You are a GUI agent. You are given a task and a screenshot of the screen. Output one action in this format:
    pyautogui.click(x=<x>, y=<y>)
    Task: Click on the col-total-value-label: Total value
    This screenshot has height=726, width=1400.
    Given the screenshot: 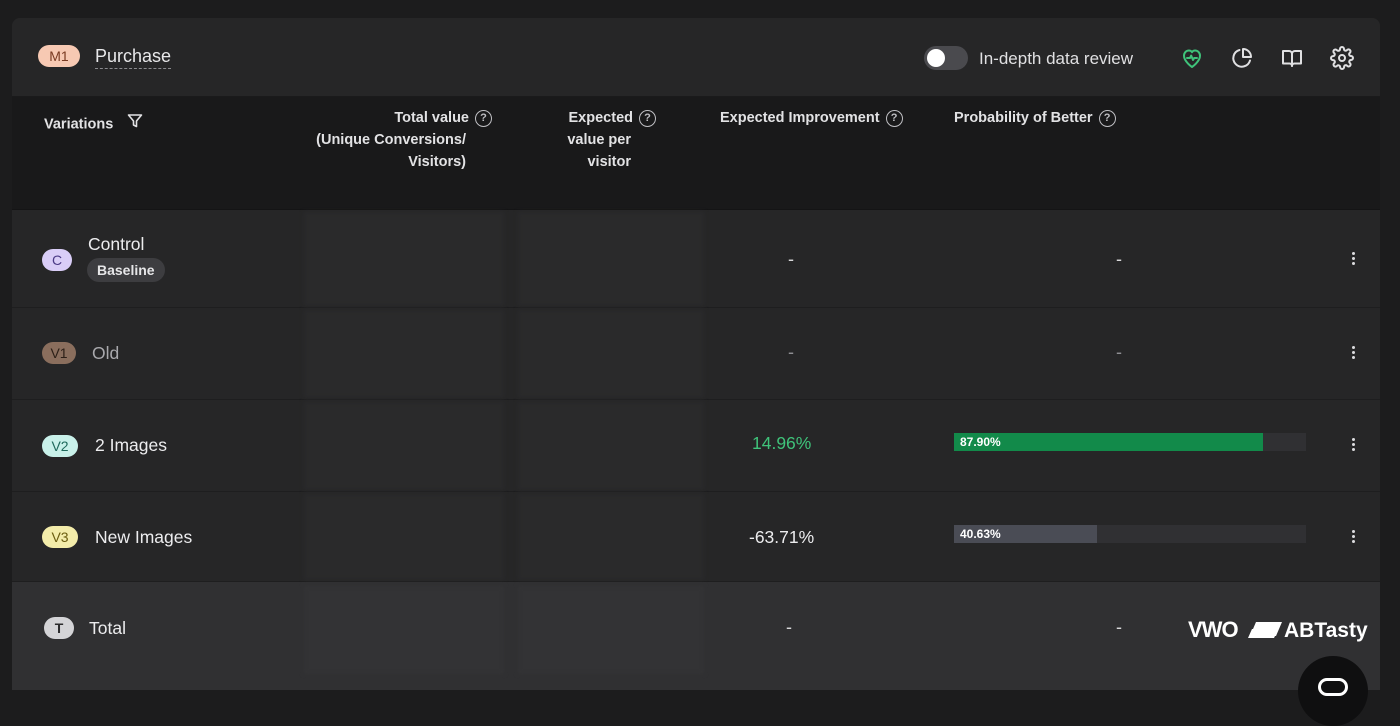 What is the action you would take?
    pyautogui.click(x=431, y=118)
    